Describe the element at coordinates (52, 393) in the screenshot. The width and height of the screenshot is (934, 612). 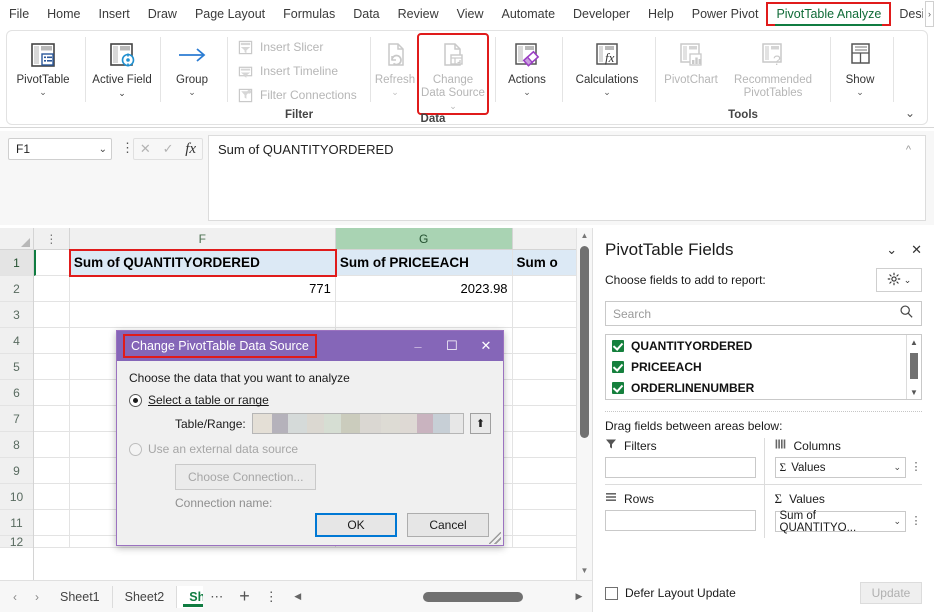
I see `cell-e6` at that location.